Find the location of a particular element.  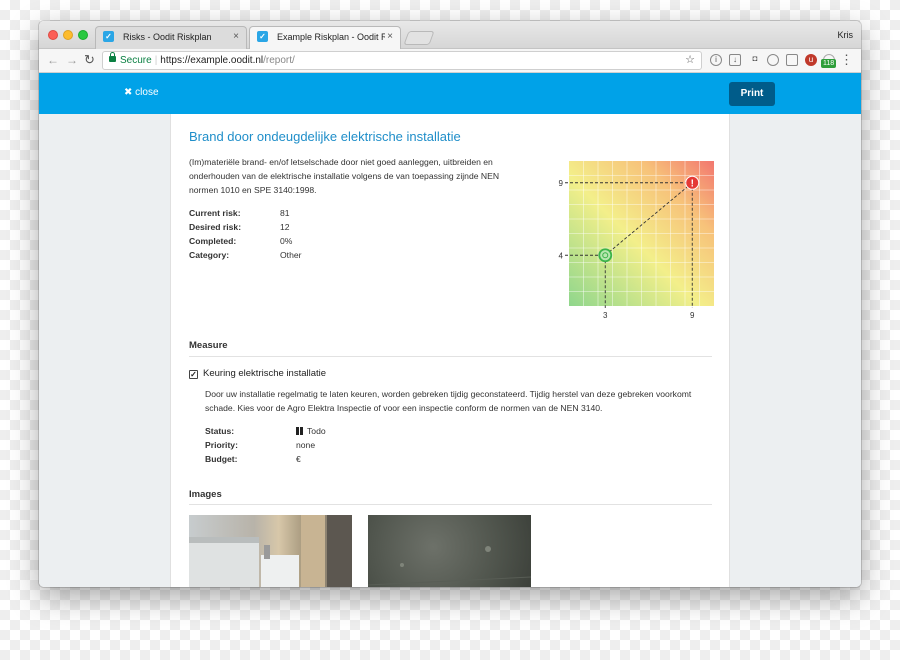

y-tick-label: 9 is located at coordinates (561, 183).